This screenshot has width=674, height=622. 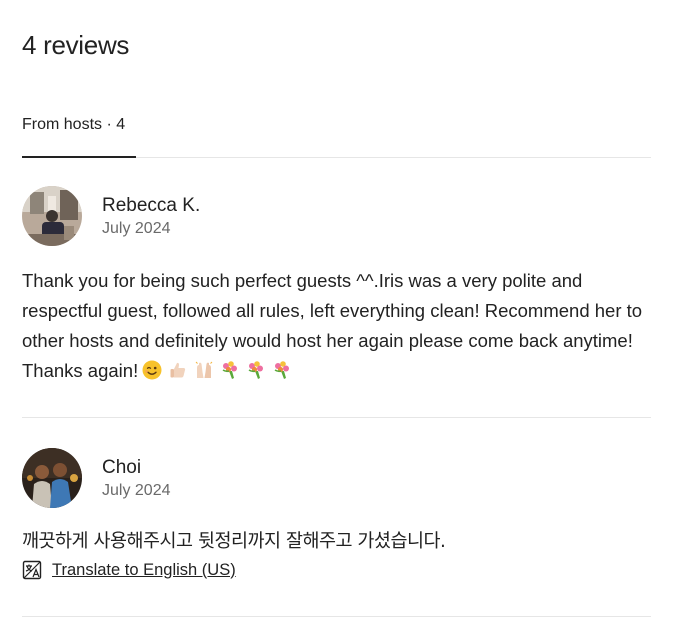 What do you see at coordinates (336, 132) in the screenshot?
I see `review-tabs: From hosts · 4` at bounding box center [336, 132].